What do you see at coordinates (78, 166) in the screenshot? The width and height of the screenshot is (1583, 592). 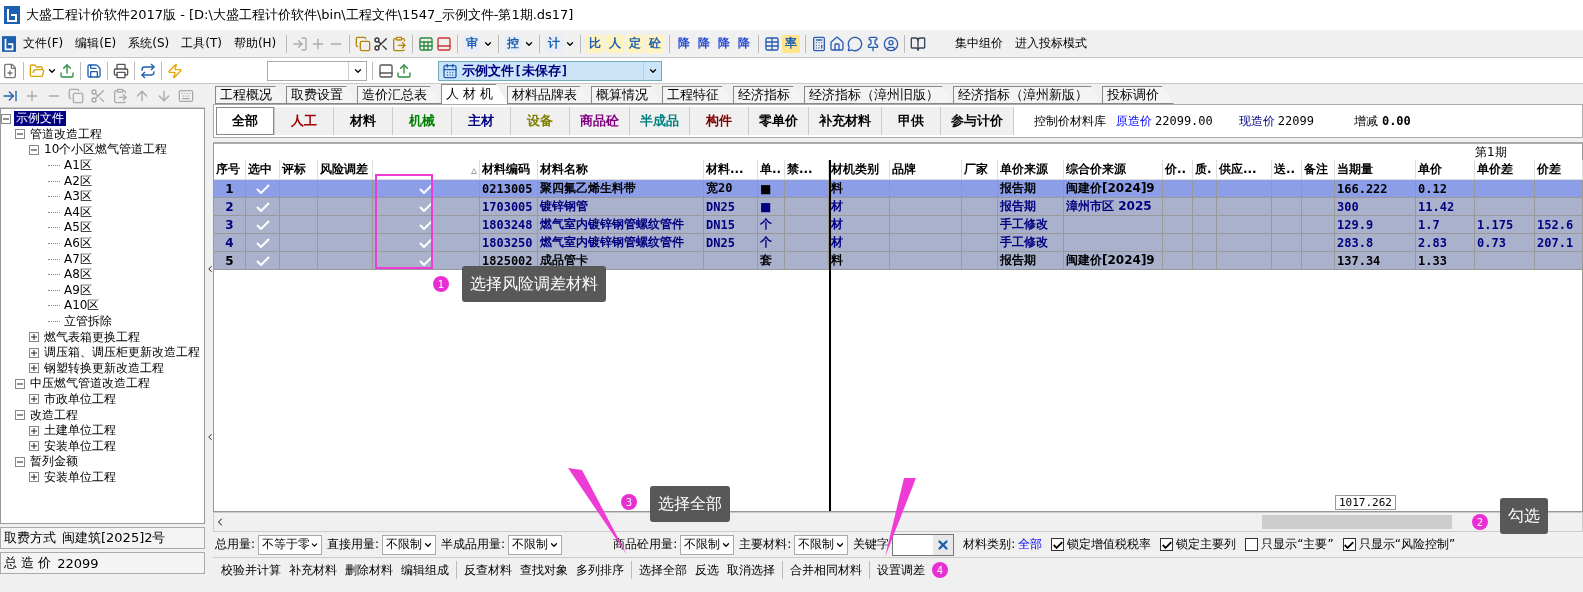 I see `tree-item: A1区` at bounding box center [78, 166].